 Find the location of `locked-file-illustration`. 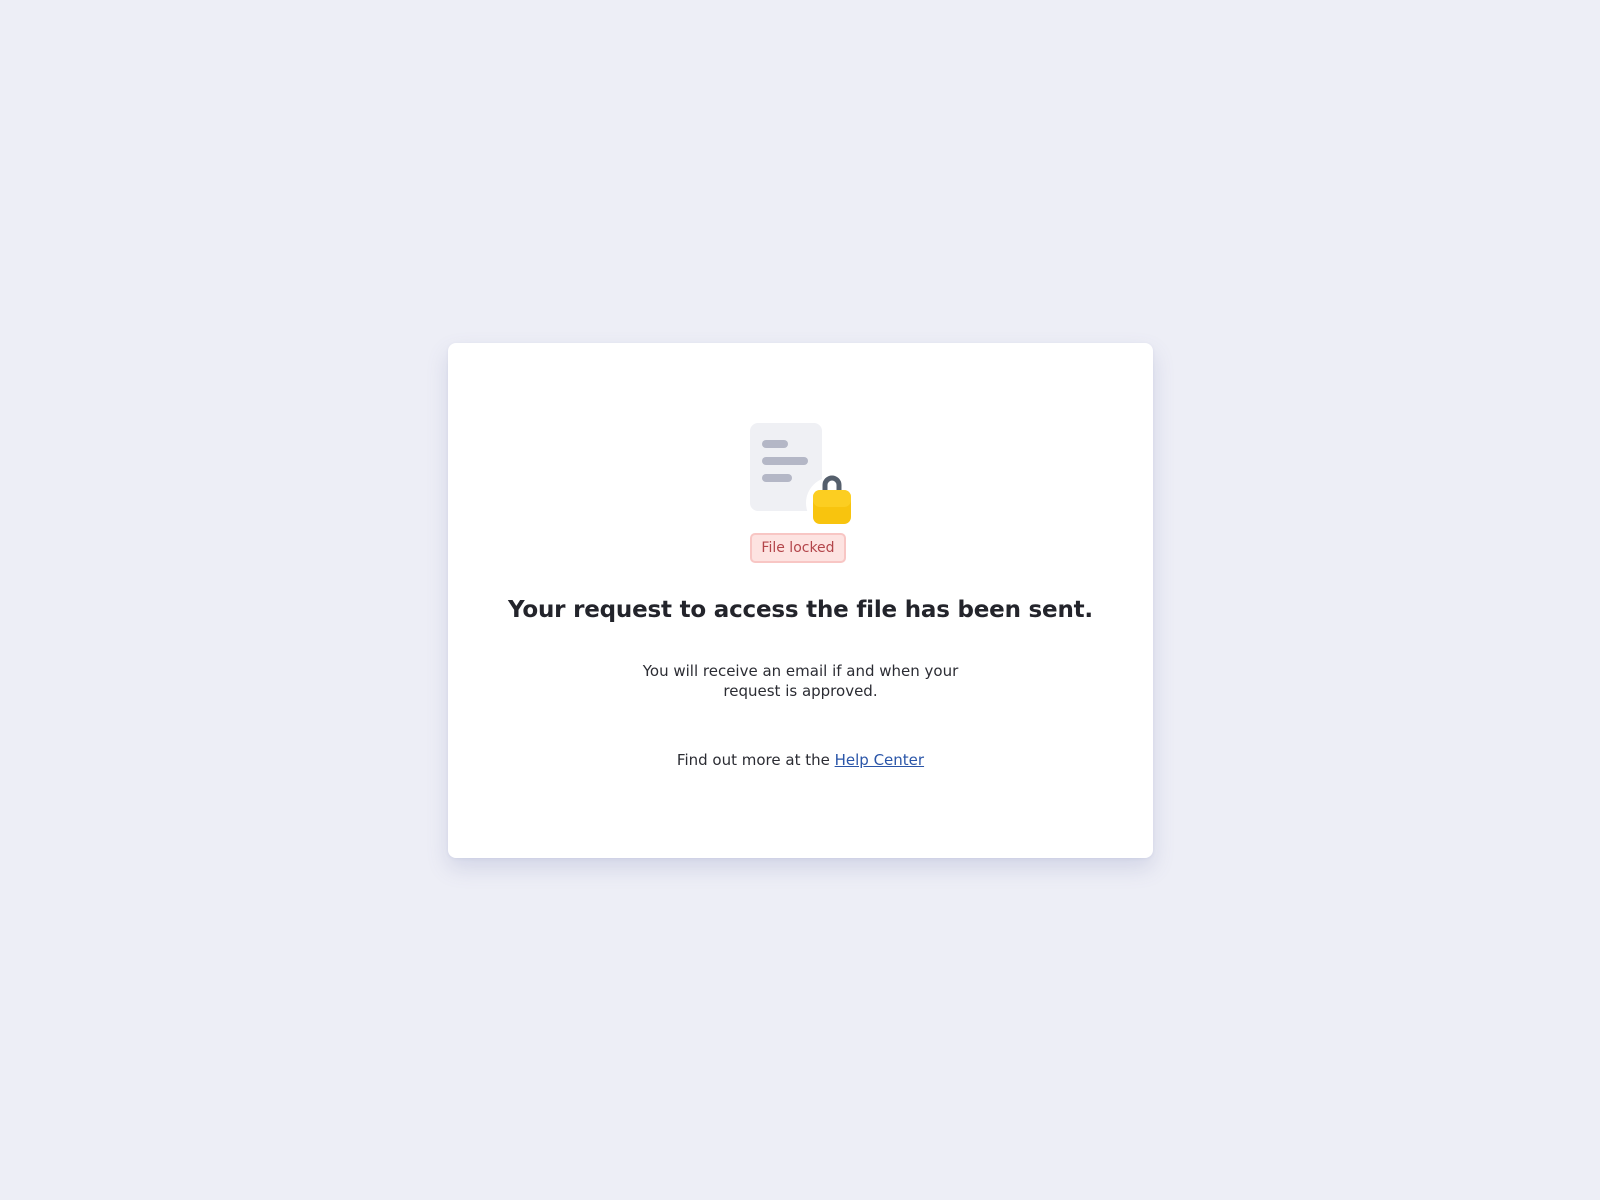

locked-file-illustration is located at coordinates (802, 475).